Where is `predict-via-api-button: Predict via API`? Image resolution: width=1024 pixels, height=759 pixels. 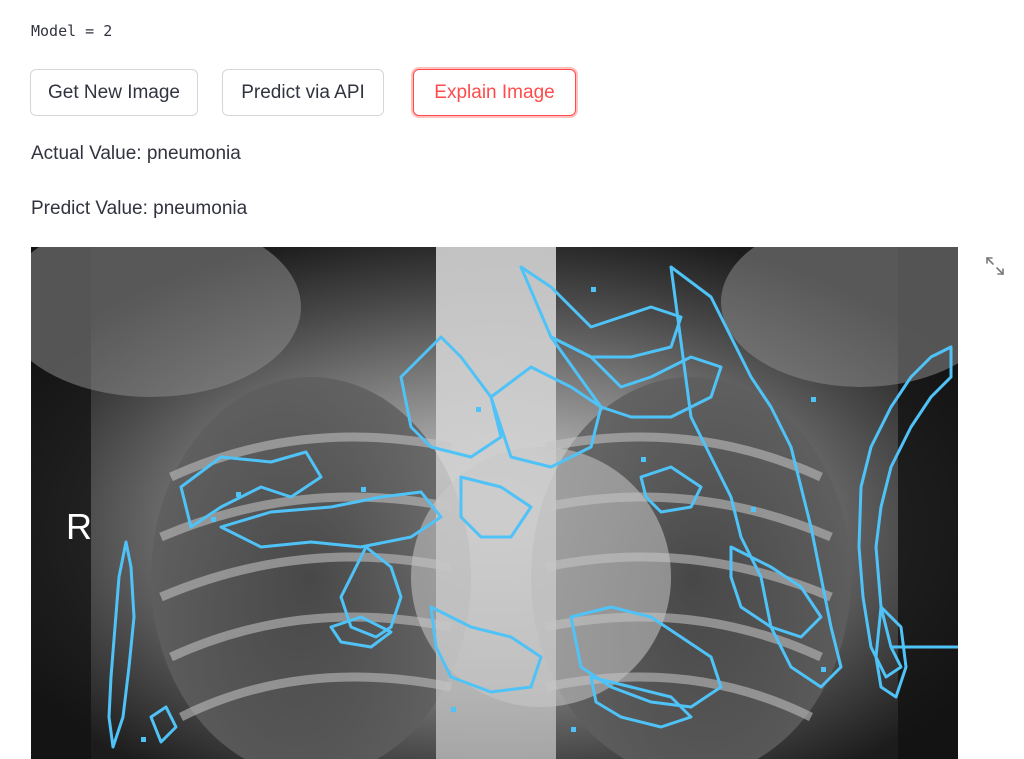 predict-via-api-button: Predict via API is located at coordinates (303, 92).